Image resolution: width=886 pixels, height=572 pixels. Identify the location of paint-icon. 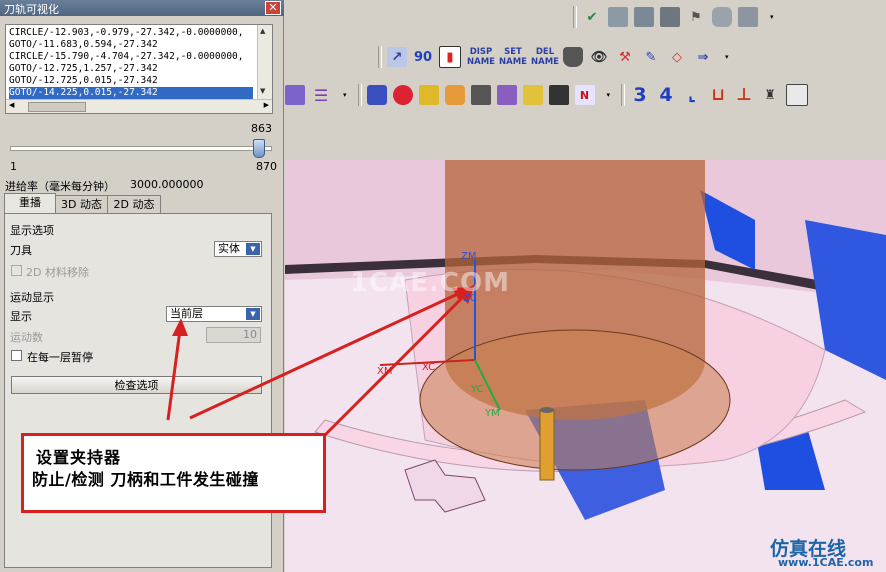
(532, 95).